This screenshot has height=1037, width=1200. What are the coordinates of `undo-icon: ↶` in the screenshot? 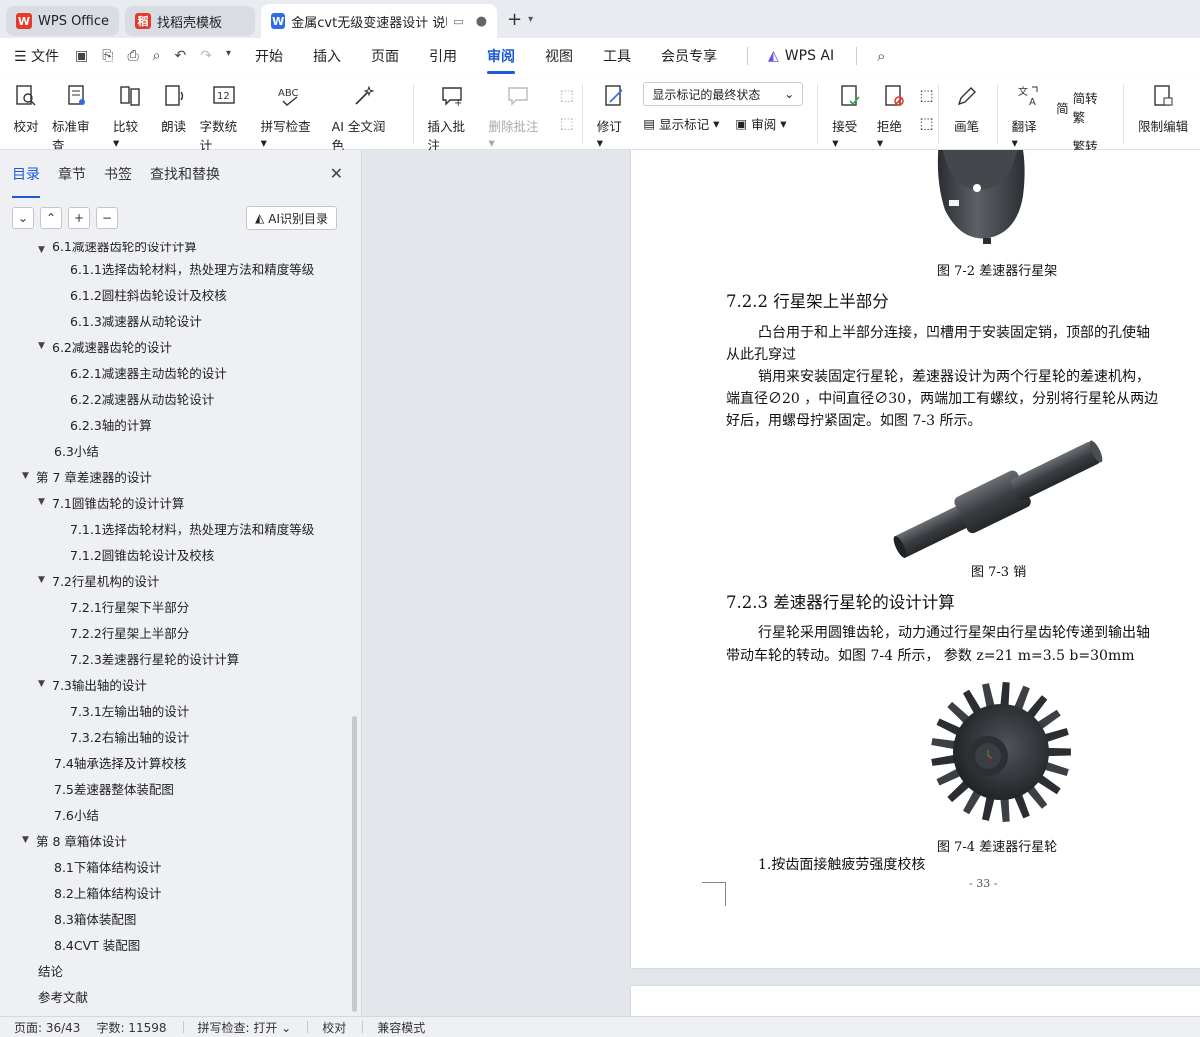 It's located at (181, 56).